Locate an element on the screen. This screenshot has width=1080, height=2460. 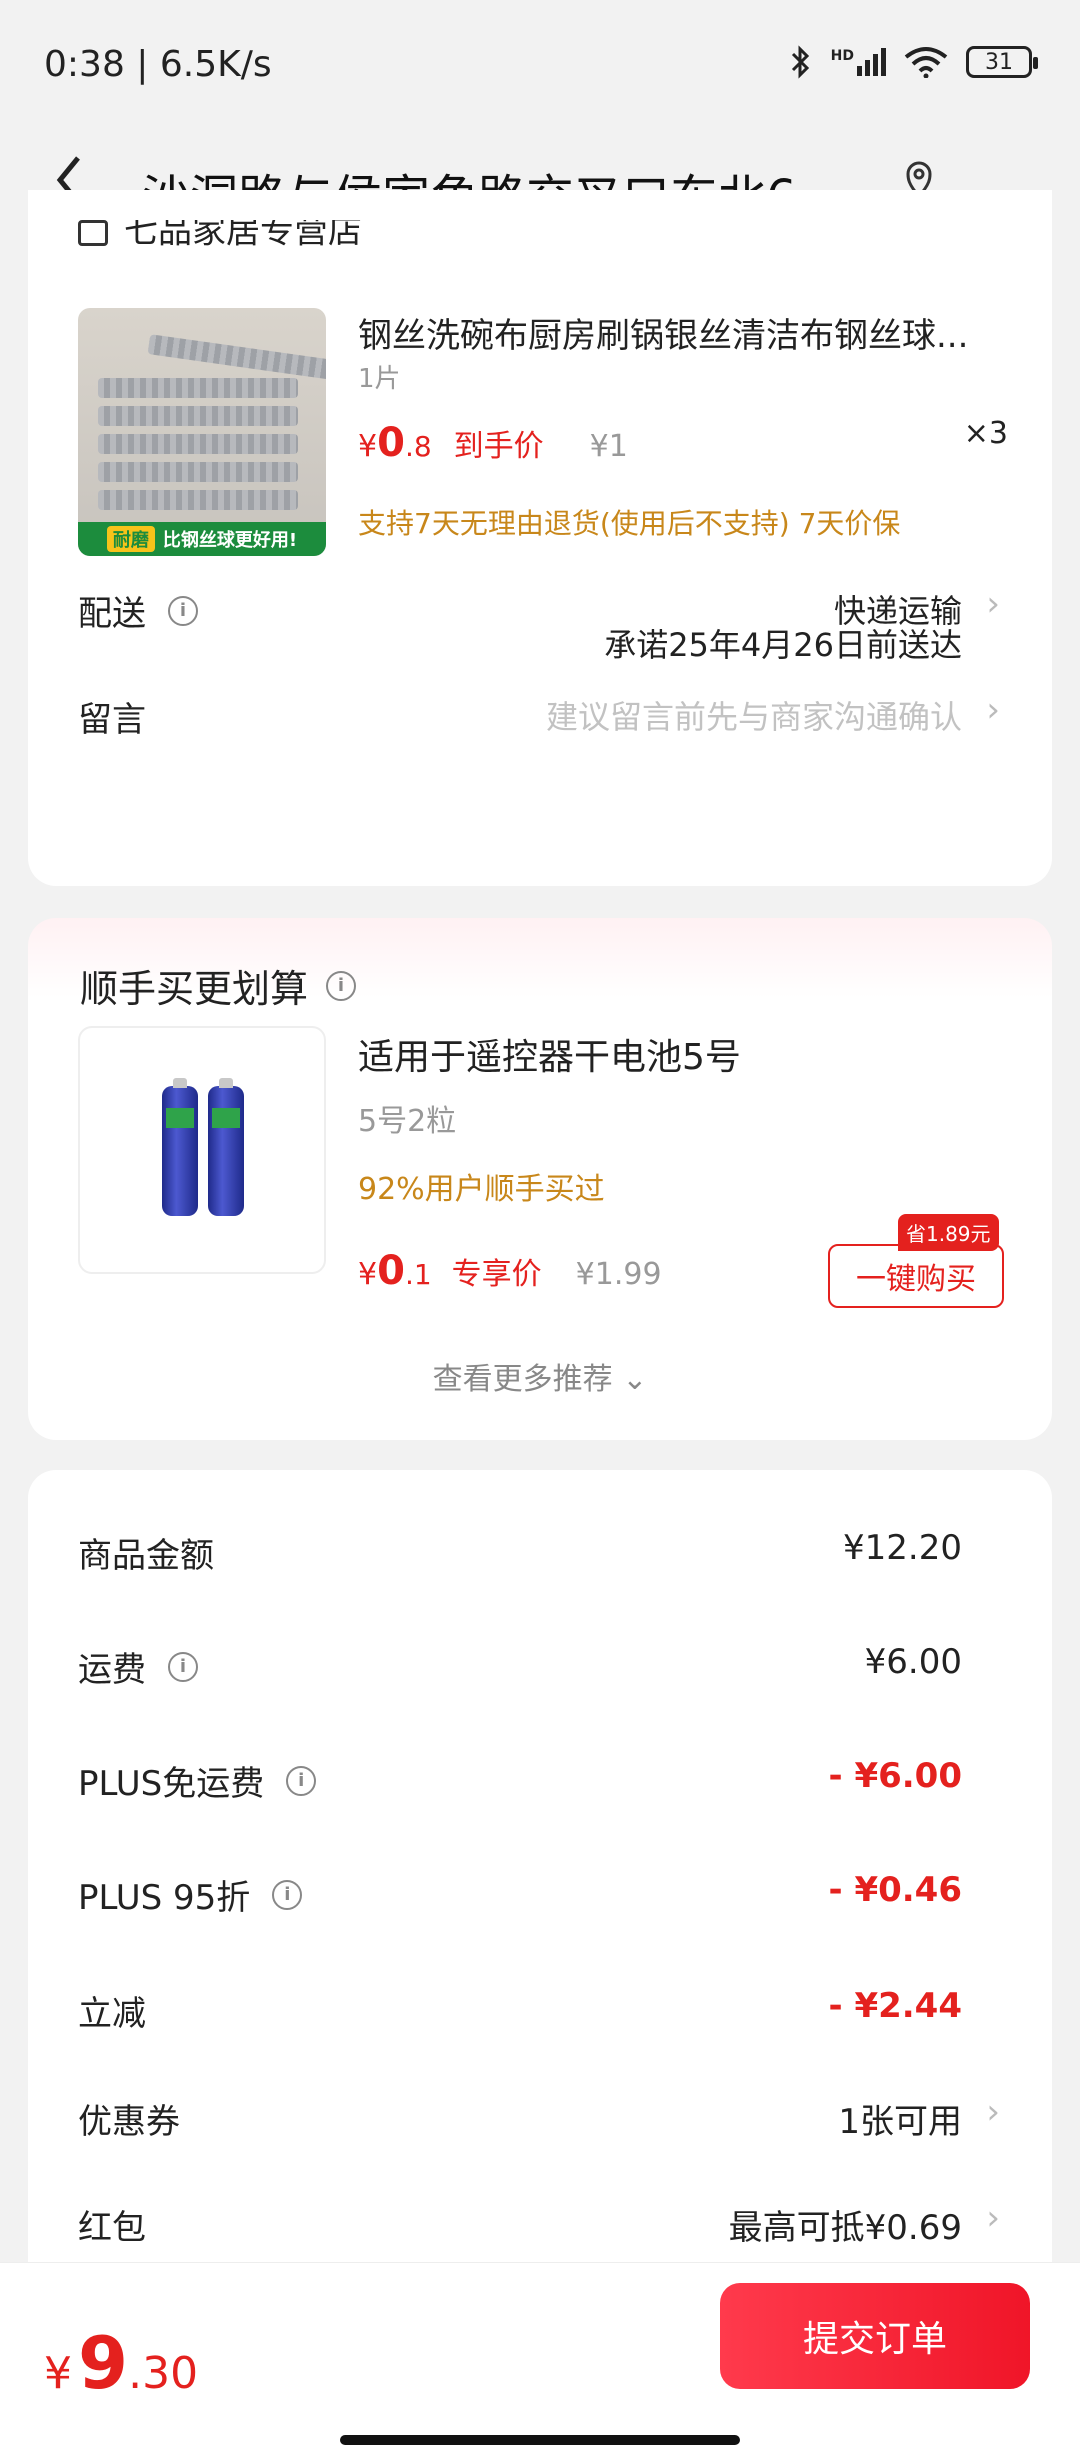
summary-row-coupon: 优惠券 1张可用 › is located at coordinates (540, 2114).